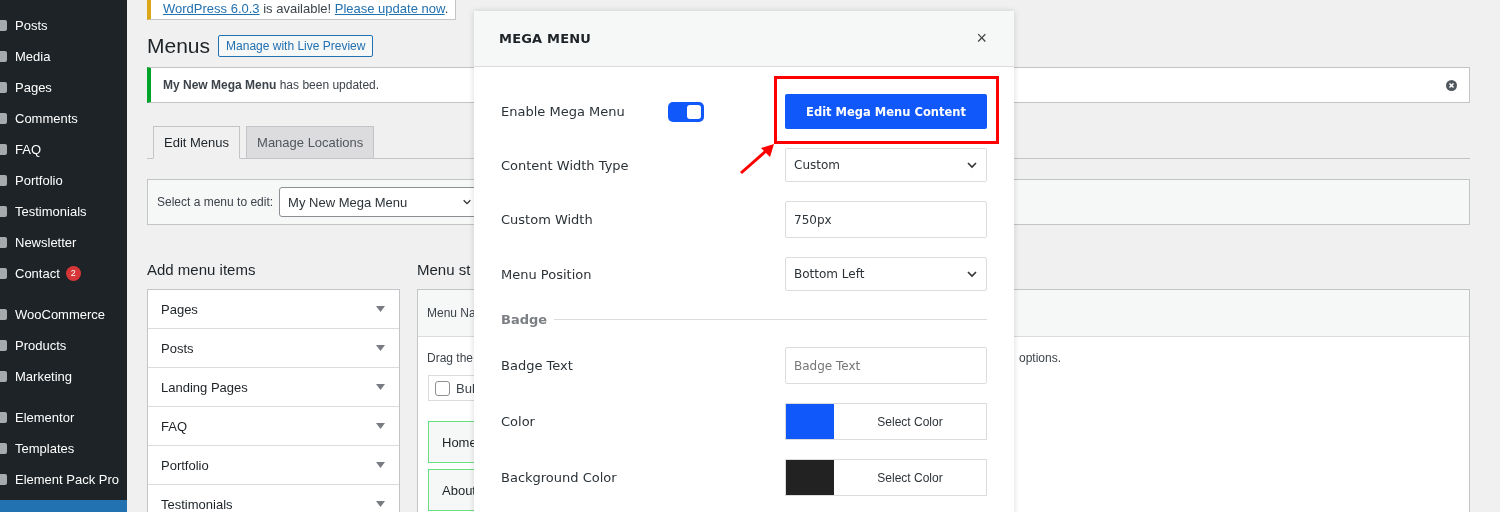  What do you see at coordinates (273, 387) in the screenshot?
I see `accordion-item: Landing Pages` at bounding box center [273, 387].